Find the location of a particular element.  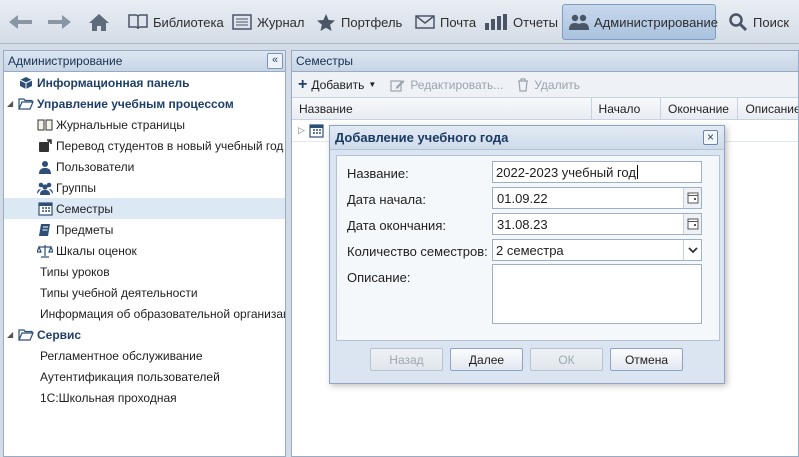

library-button: Библиотека is located at coordinates (176, 22).